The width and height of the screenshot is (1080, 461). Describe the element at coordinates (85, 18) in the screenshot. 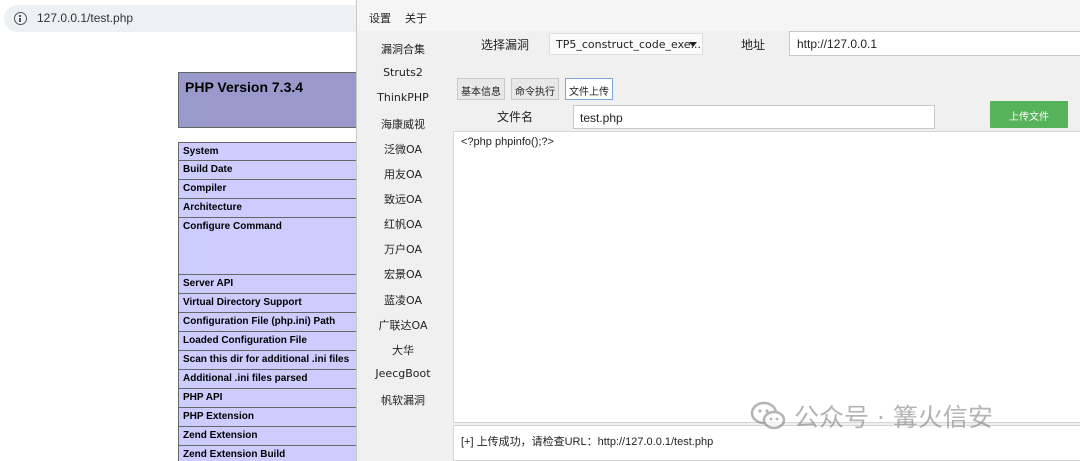

I see `address-bar-url: 127.0.0.1/test.php` at that location.